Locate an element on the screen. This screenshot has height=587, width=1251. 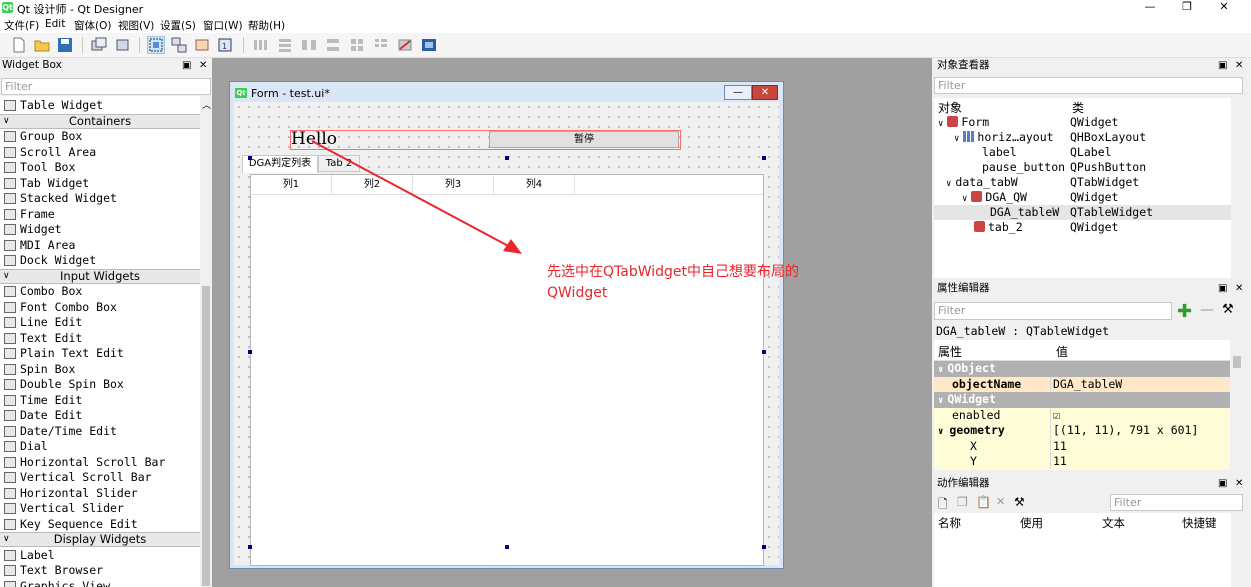
property-value: [(11, 11), 791 x 601] is located at coordinates (1125, 430).